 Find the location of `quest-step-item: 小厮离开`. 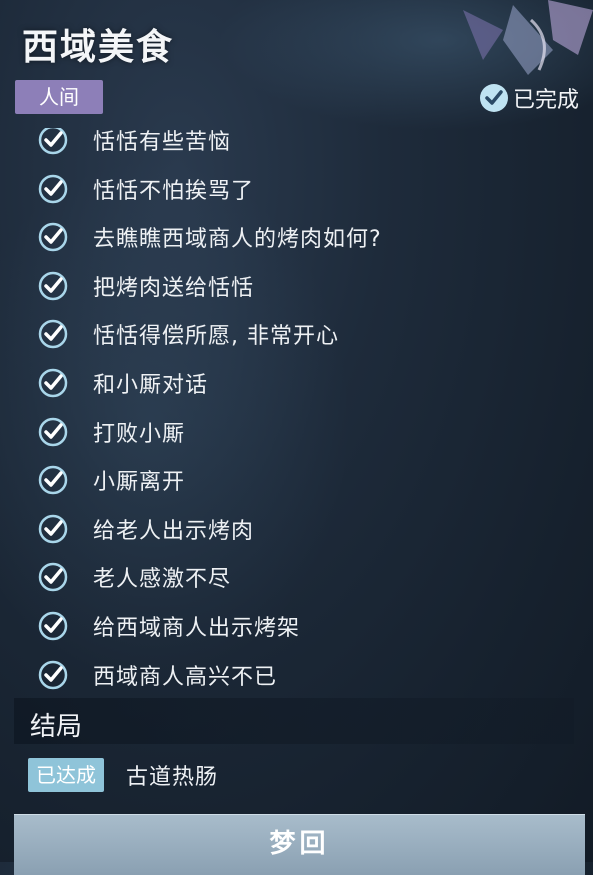

quest-step-item: 小厮离开 is located at coordinates (111, 480).